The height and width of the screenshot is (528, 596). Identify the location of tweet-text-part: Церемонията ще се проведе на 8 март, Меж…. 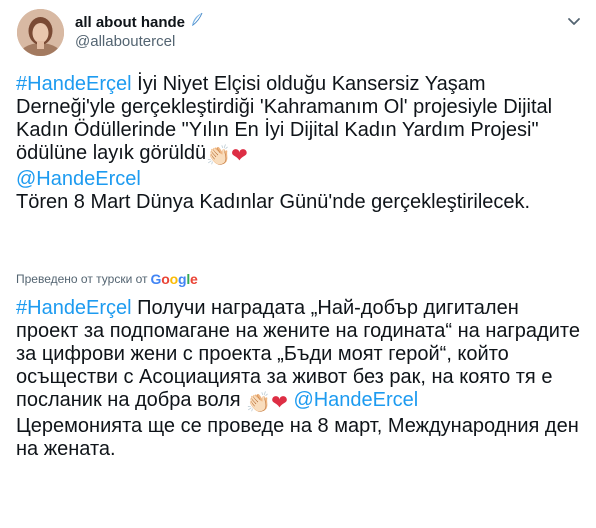
(297, 437).